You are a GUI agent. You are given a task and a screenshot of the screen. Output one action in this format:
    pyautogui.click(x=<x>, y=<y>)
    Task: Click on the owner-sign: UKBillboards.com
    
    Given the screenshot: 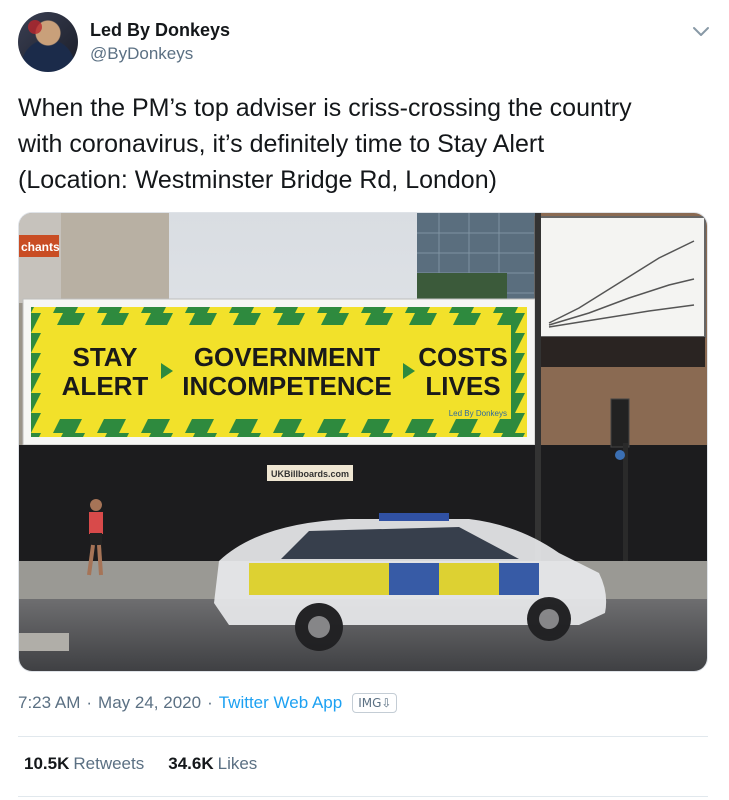 What is the action you would take?
    pyautogui.click(x=310, y=474)
    